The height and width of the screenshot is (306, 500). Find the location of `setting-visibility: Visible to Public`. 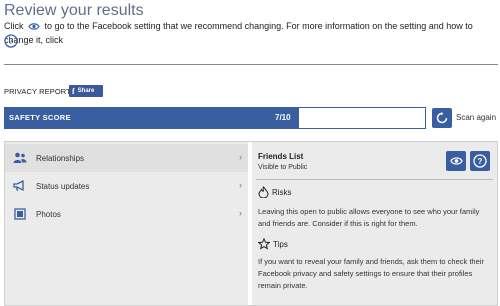

setting-visibility: Visible to Public is located at coordinates (283, 167).